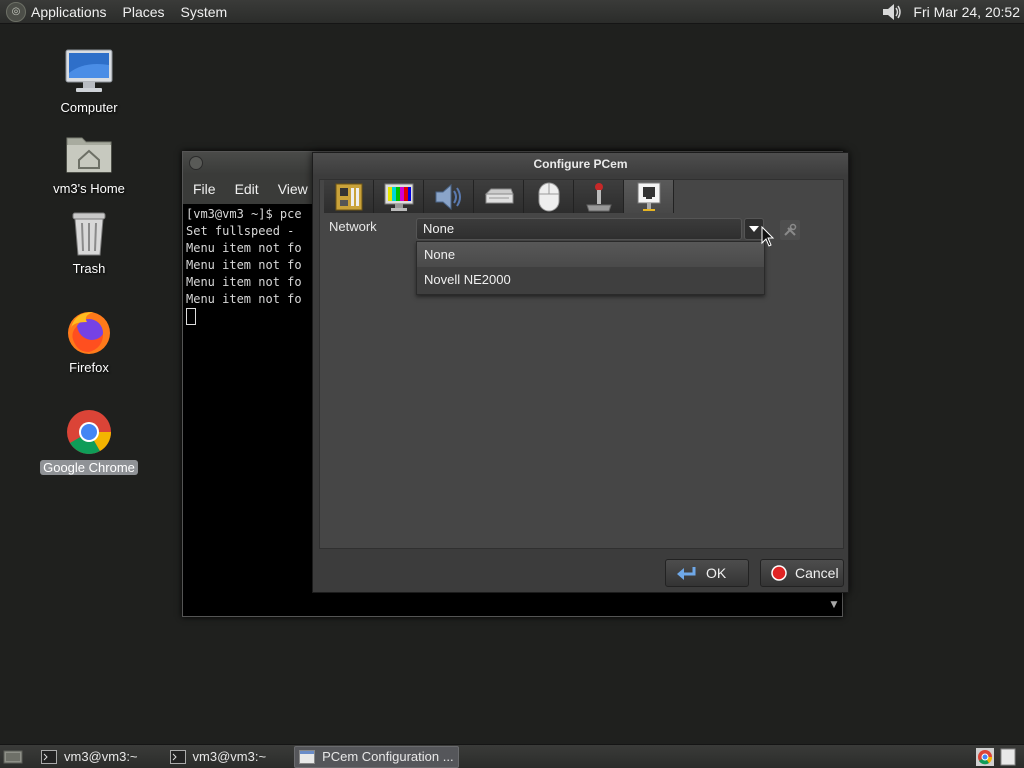  I want to click on taskbar-item-terminal-2: vm3@vm3:~, so click(218, 757).